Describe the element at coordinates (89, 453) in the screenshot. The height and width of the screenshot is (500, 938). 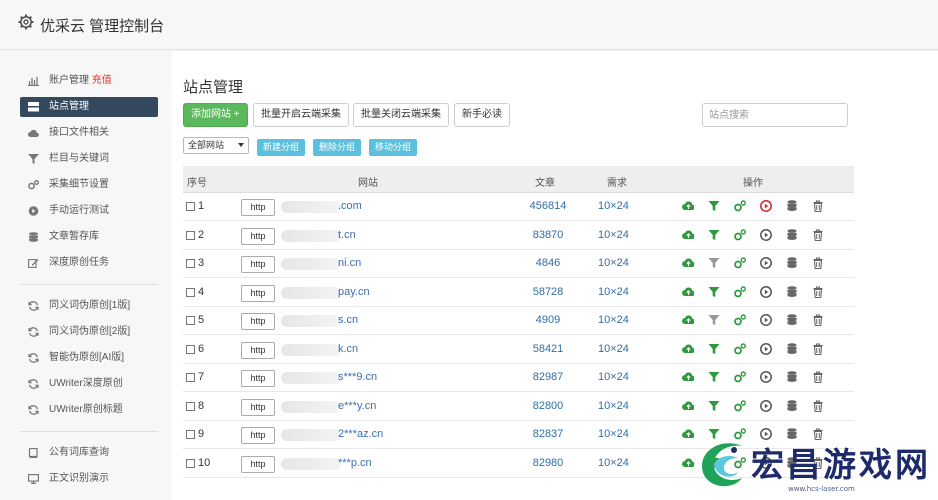
I see `sidebar-item-public-lexicon: 公有词库查询` at that location.